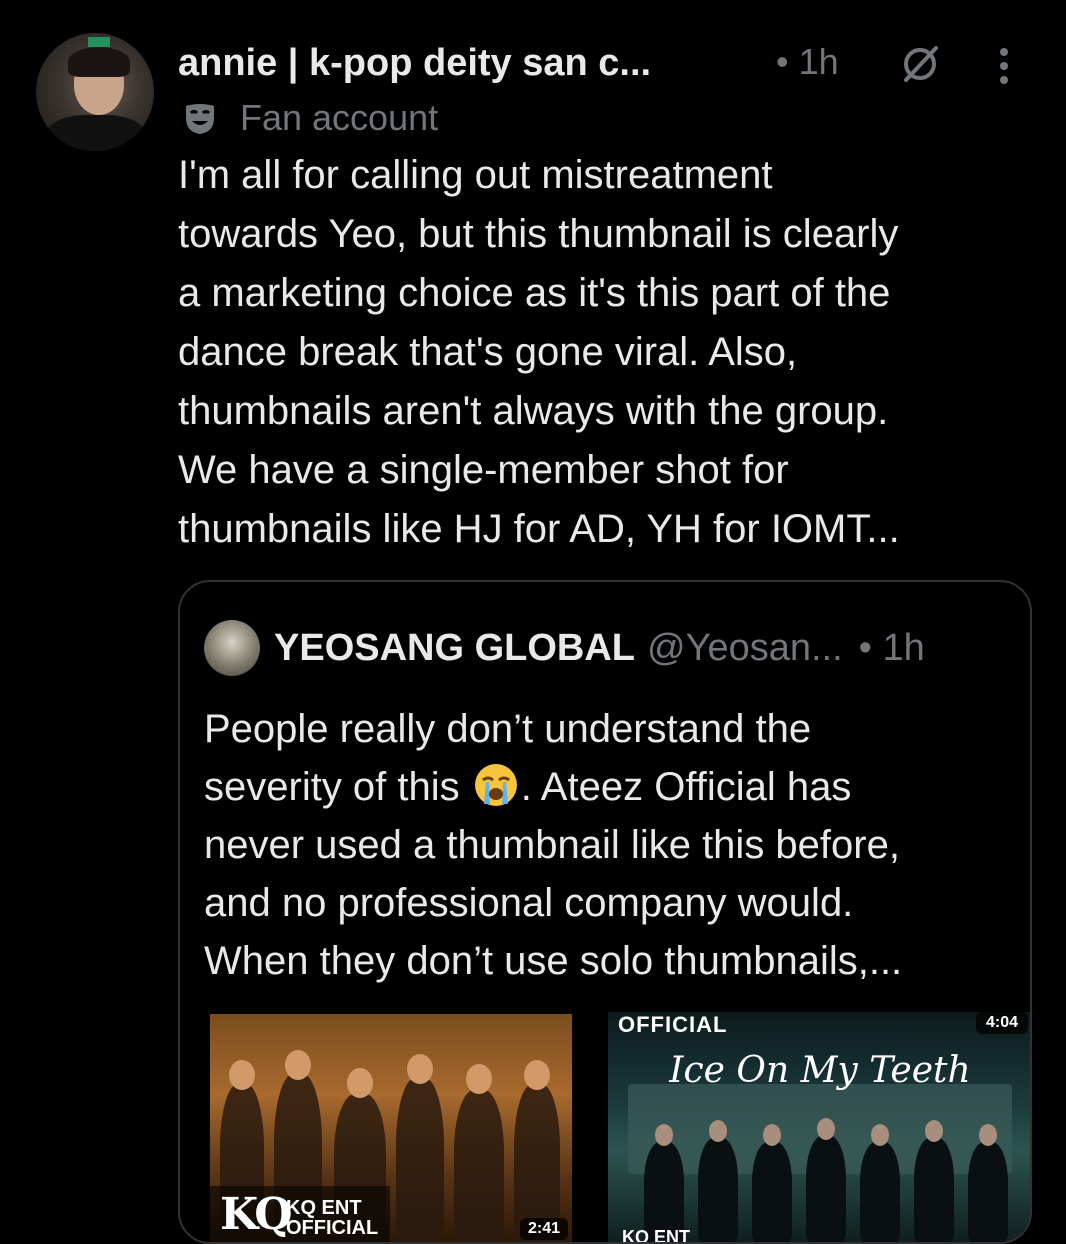  Describe the element at coordinates (391, 1128) in the screenshot. I see `video-thumbnail-1: KQ KQ ENT OFFICIAL 2:41` at that location.